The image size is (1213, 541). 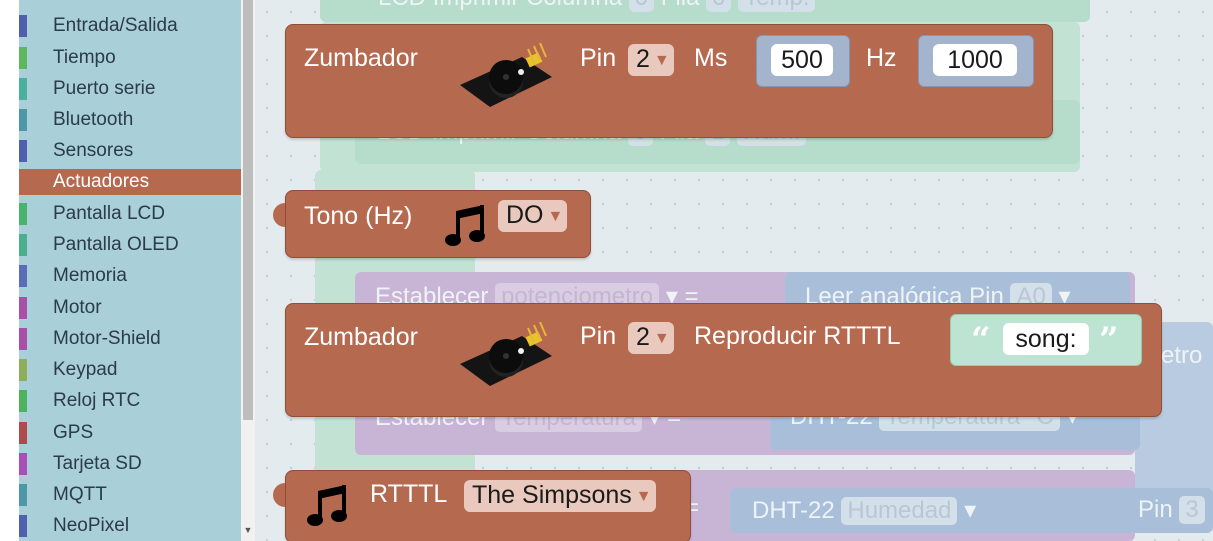 I want to click on note-dropdown: DO ▼, so click(x=533, y=216).